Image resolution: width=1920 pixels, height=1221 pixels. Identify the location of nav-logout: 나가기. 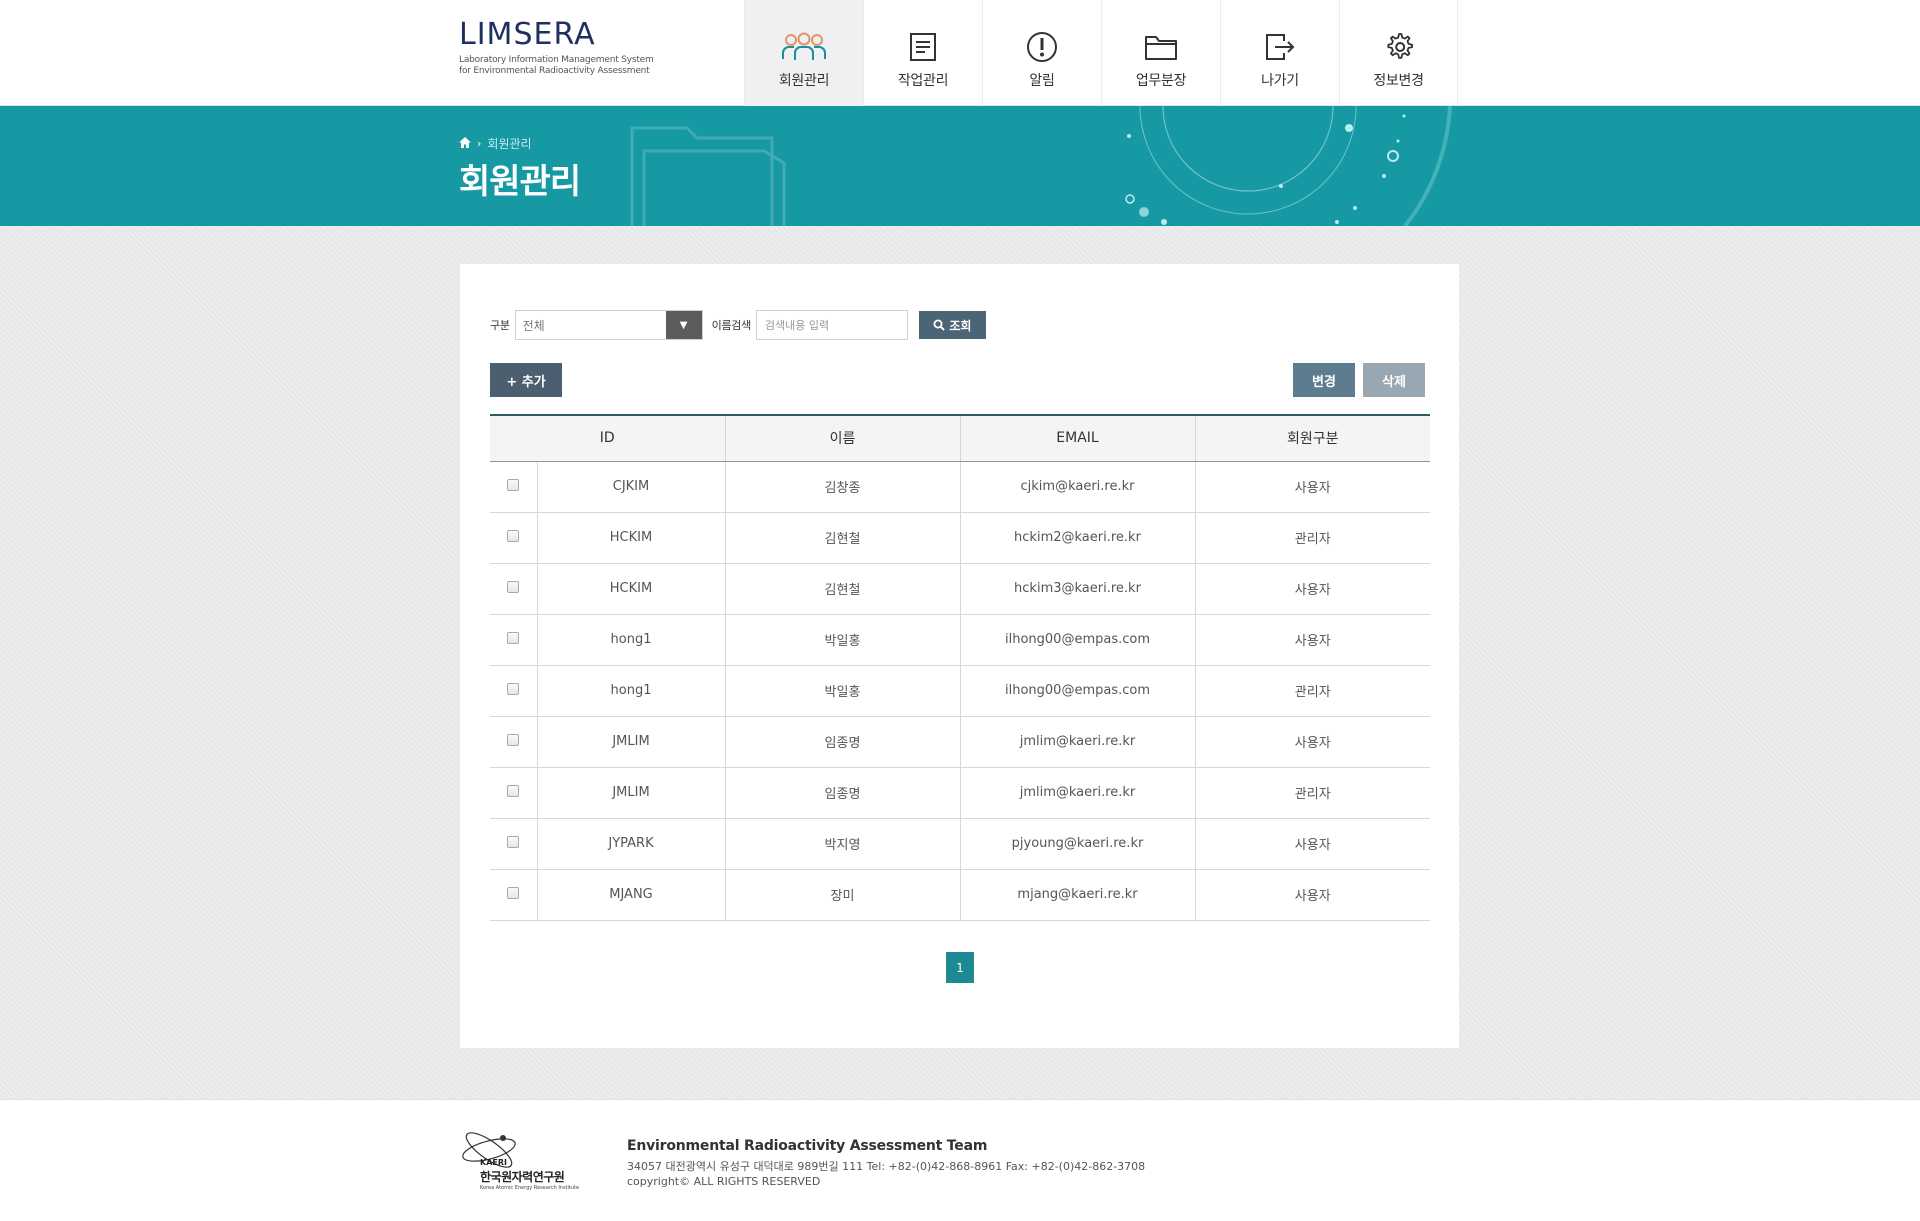
(1279, 53).